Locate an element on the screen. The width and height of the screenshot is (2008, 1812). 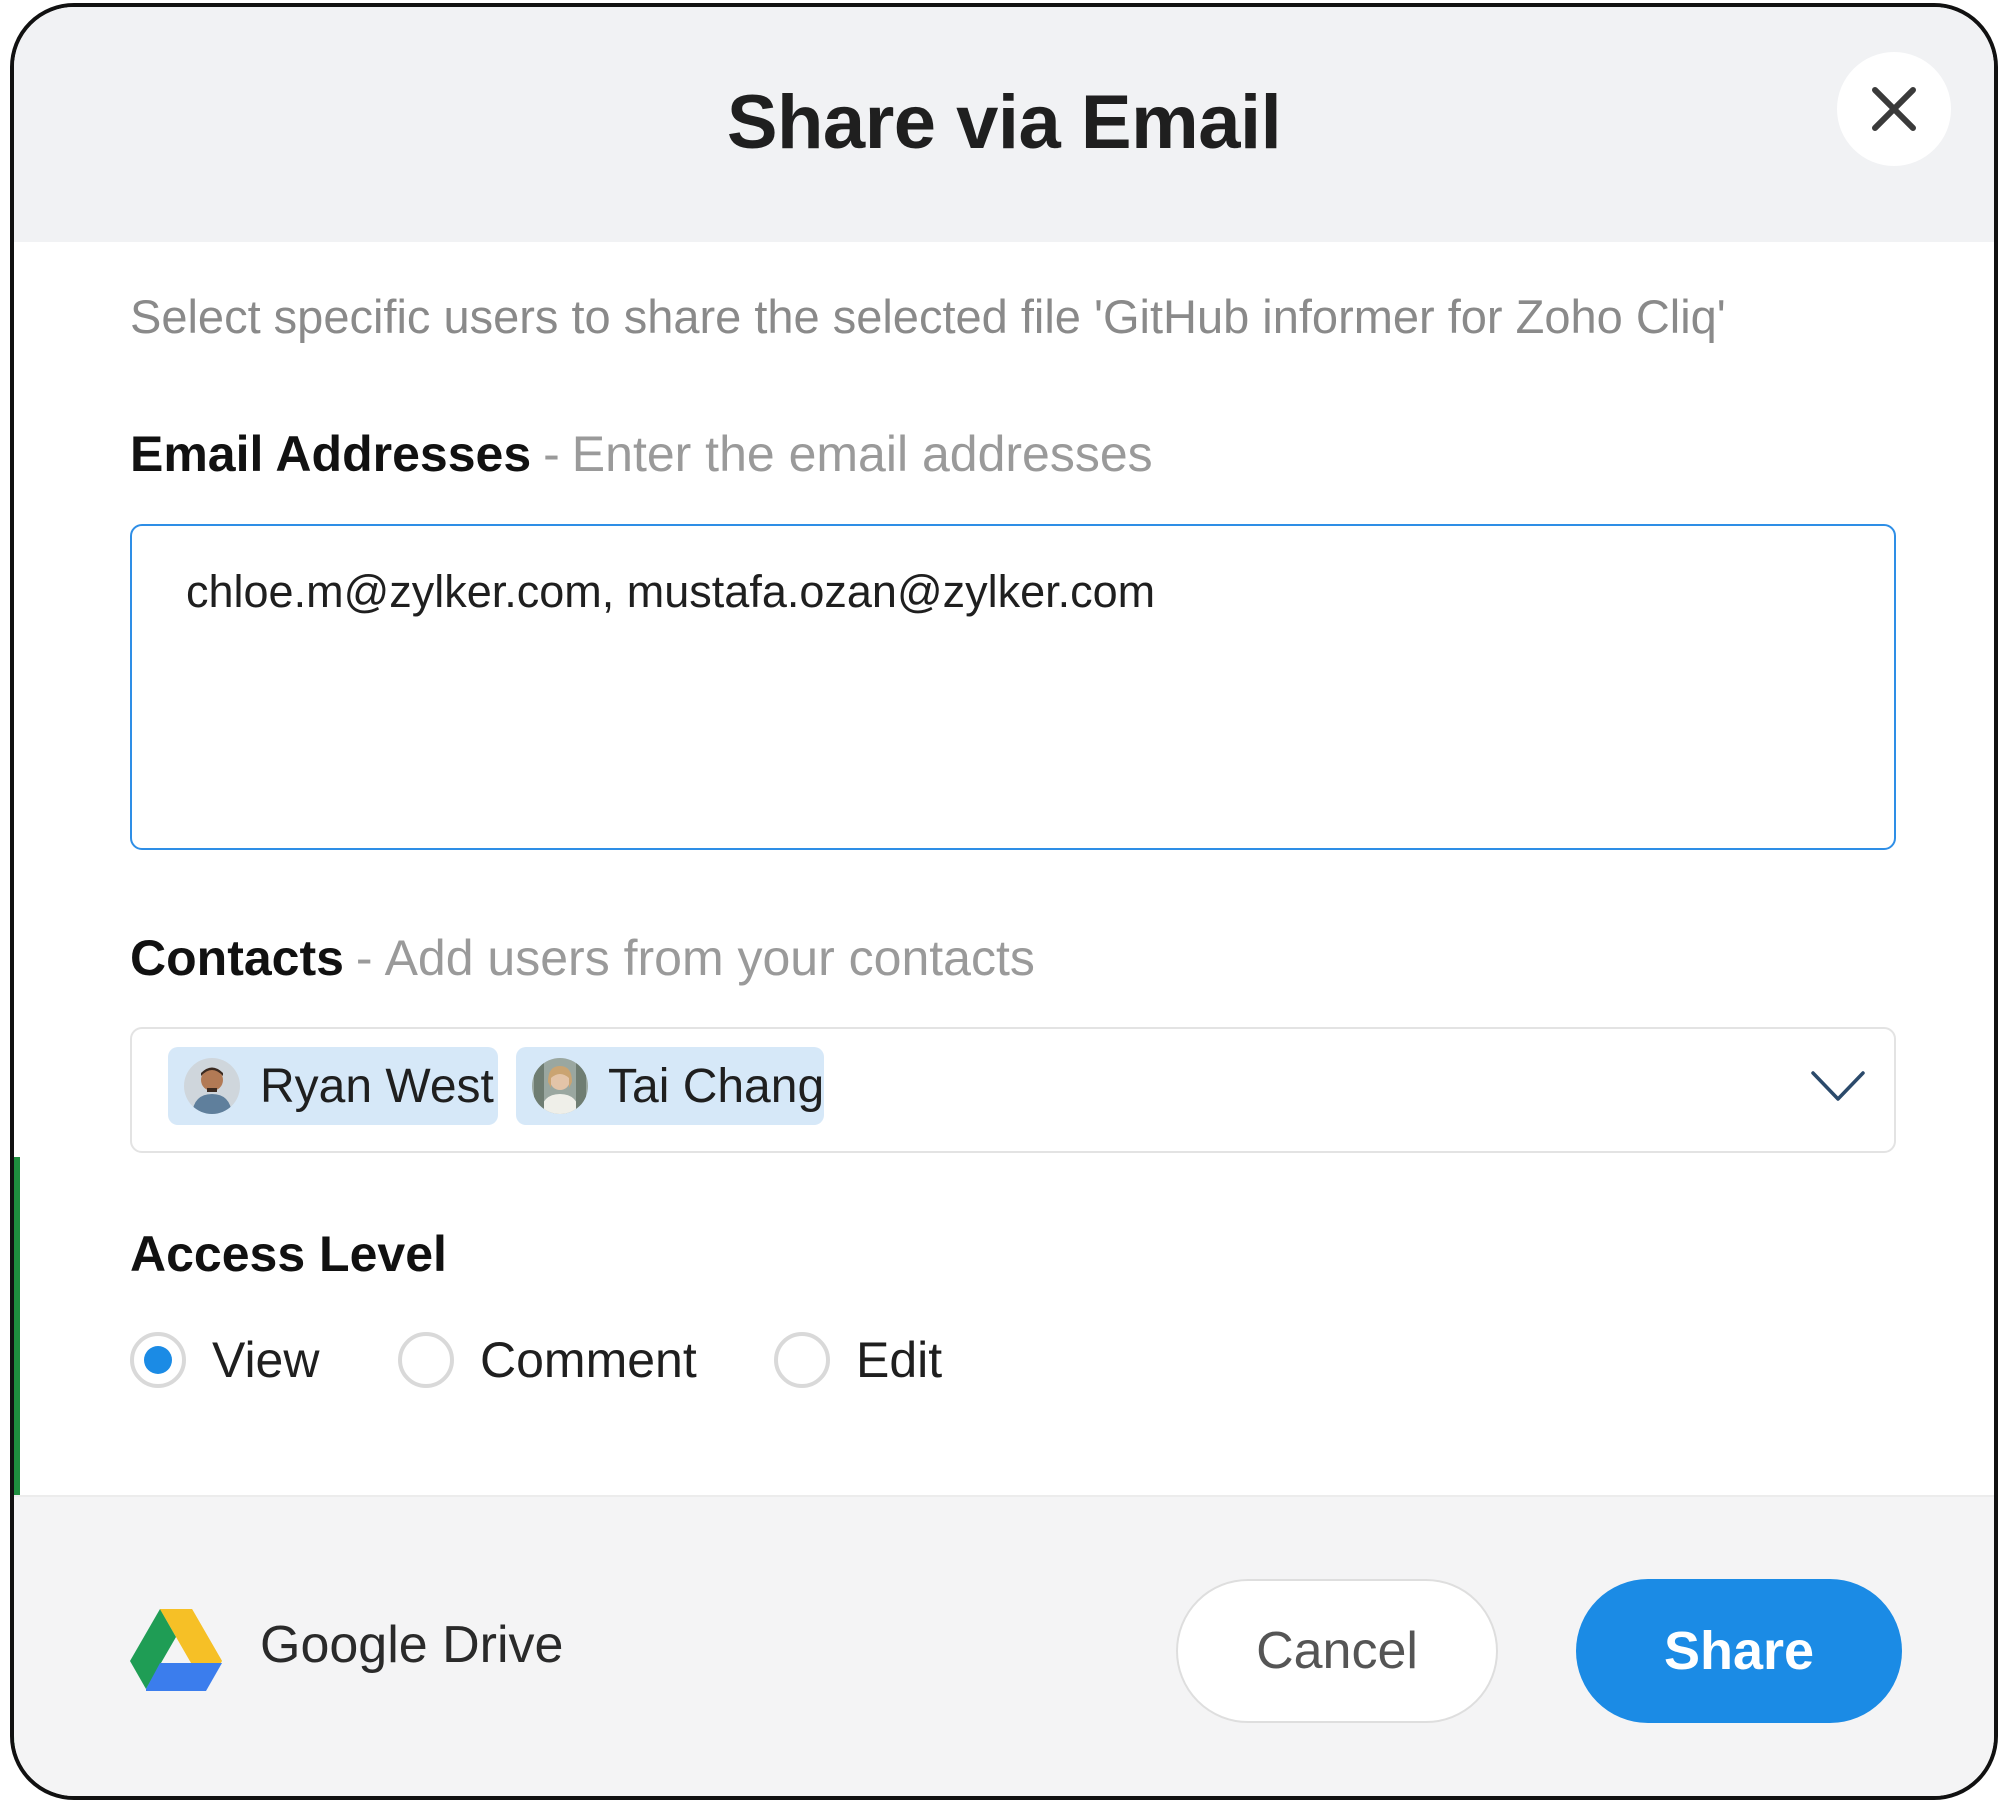
close-icon is located at coordinates (1894, 109).